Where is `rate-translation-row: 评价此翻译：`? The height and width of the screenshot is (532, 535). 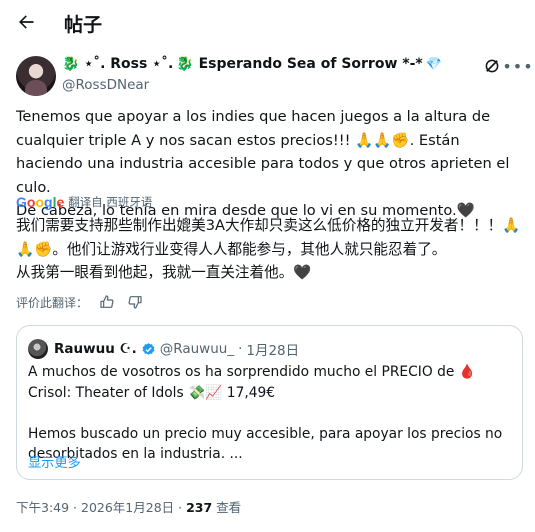 rate-translation-row: 评价此翻译： is located at coordinates (80, 302).